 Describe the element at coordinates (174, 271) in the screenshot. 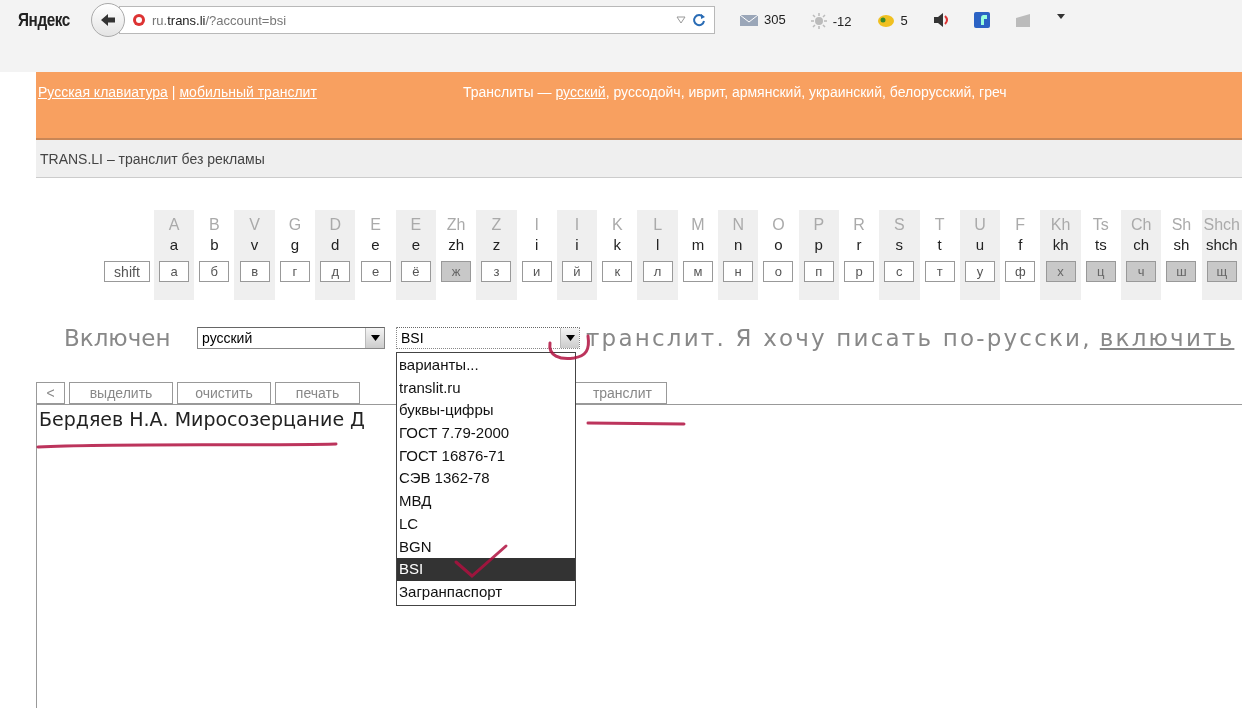

I see `letter-key: а` at that location.